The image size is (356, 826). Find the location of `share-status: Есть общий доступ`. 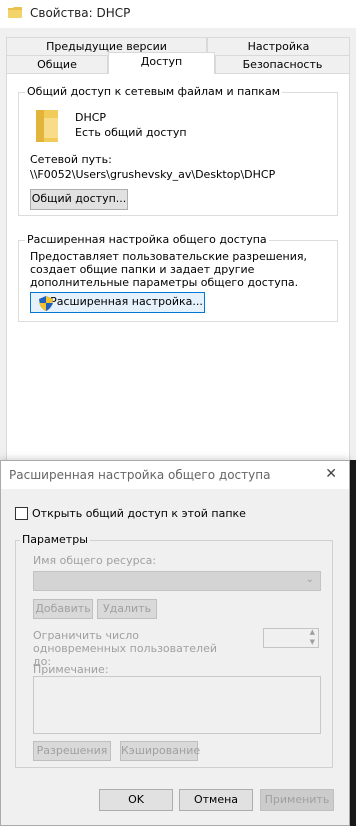

share-status: Есть общий доступ is located at coordinates (131, 132).